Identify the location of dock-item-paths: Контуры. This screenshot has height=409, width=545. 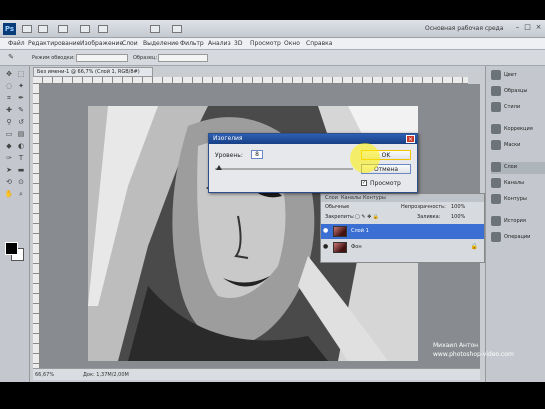
(518, 200).